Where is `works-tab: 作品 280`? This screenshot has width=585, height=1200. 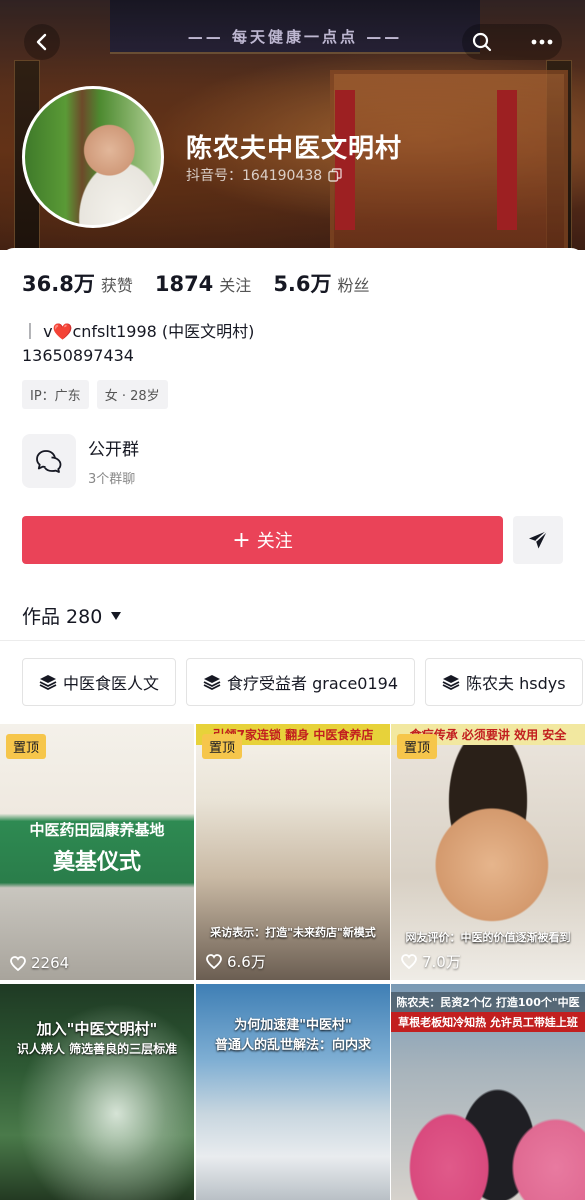 works-tab: 作品 280 is located at coordinates (72, 615).